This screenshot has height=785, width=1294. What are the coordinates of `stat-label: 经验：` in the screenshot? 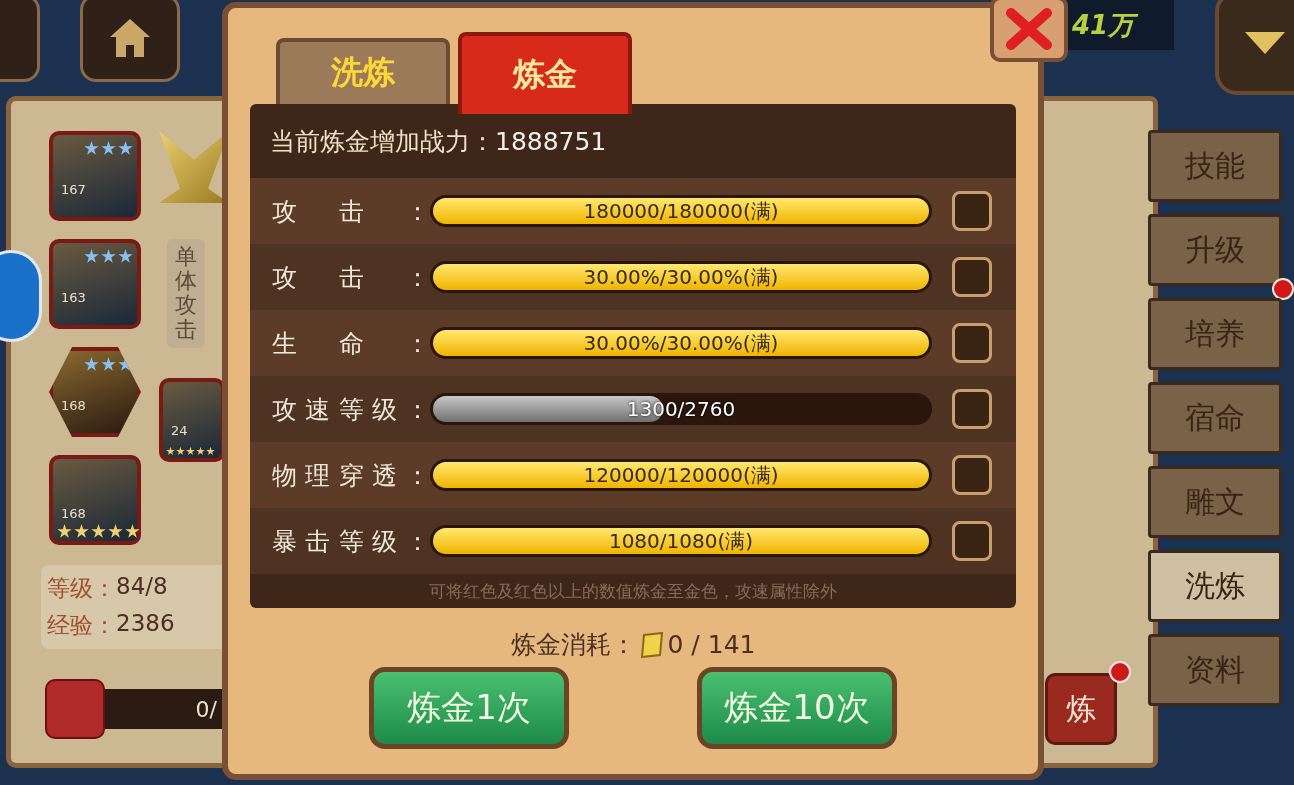 It's located at (81, 625).